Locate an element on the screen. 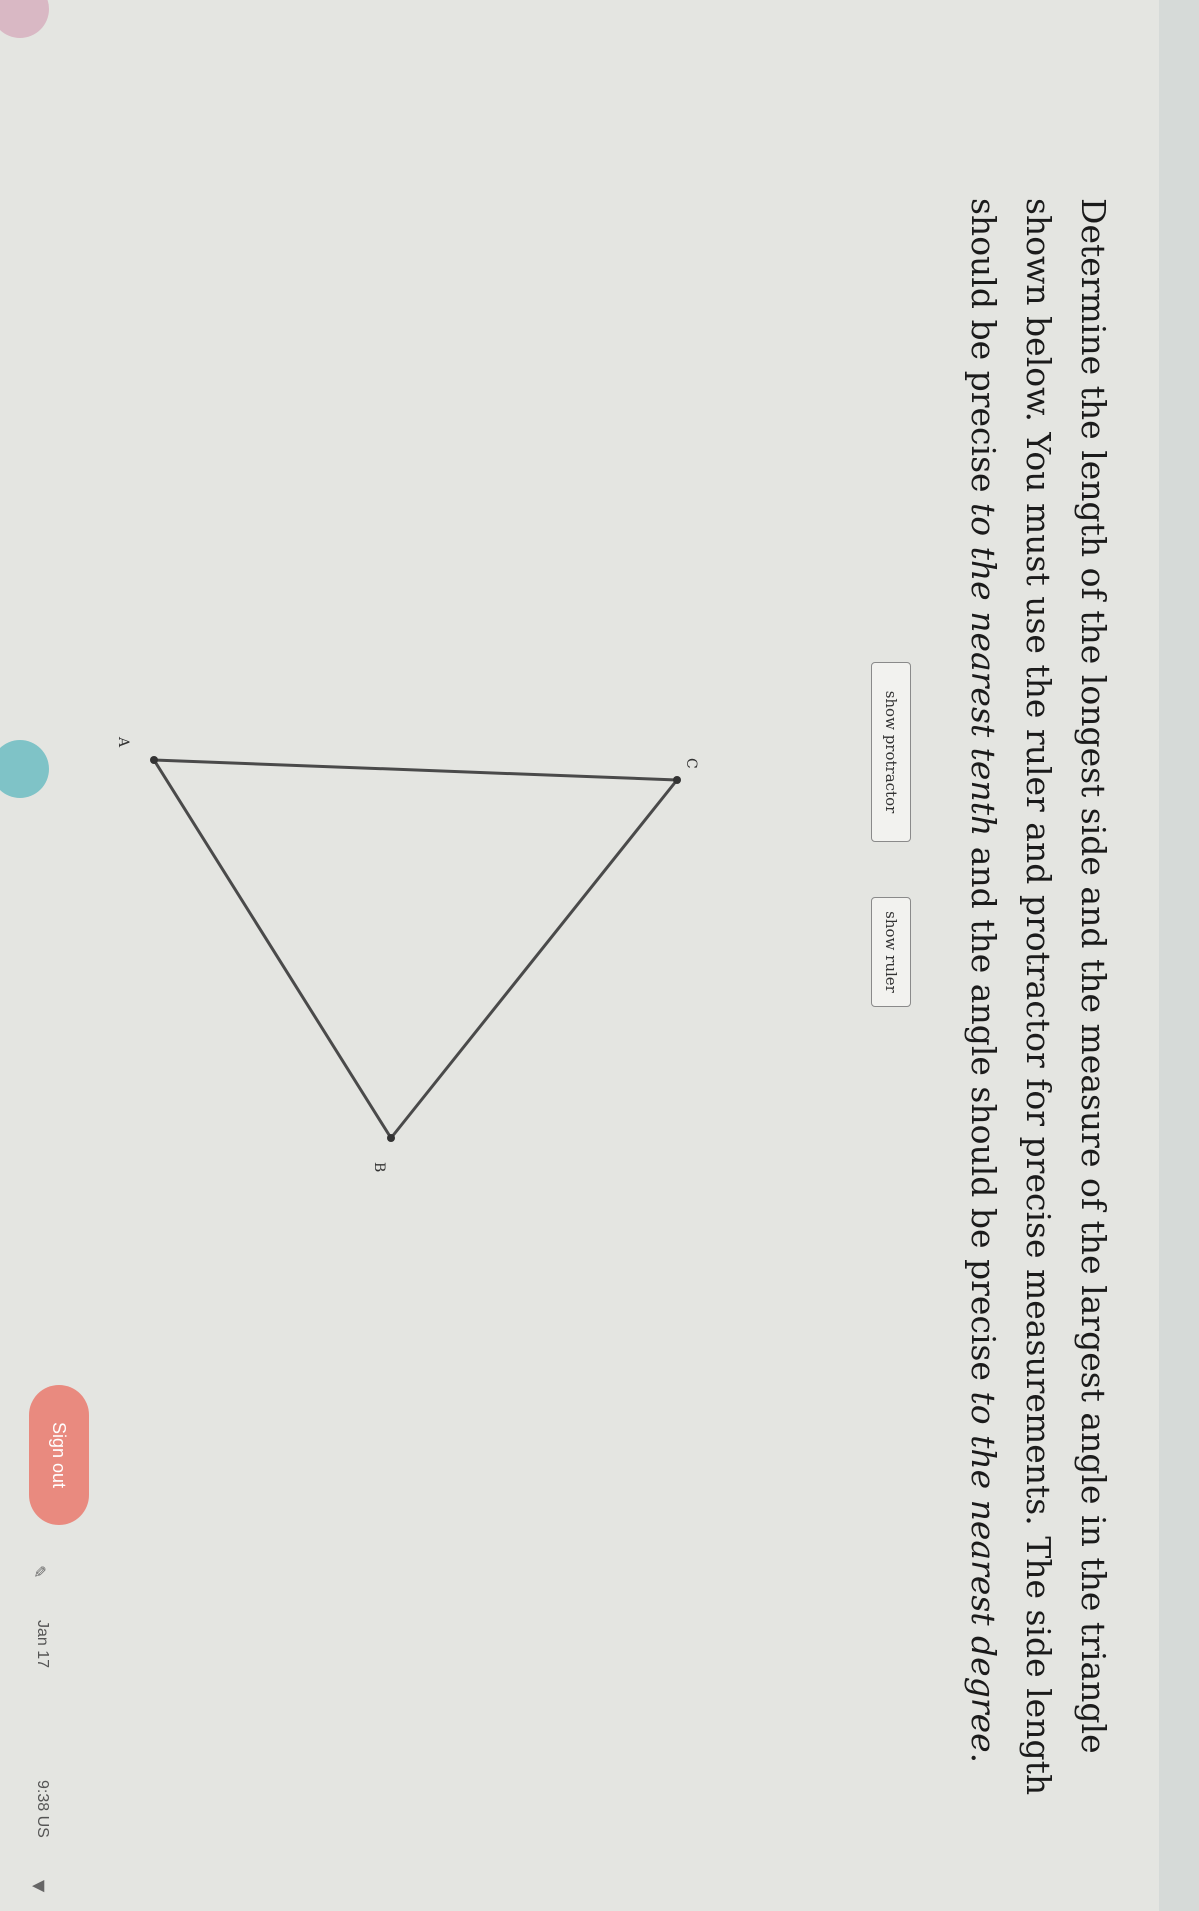 Image resolution: width=1199 pixels, height=1911 pixels. triangle-outline is located at coordinates (415, 949).